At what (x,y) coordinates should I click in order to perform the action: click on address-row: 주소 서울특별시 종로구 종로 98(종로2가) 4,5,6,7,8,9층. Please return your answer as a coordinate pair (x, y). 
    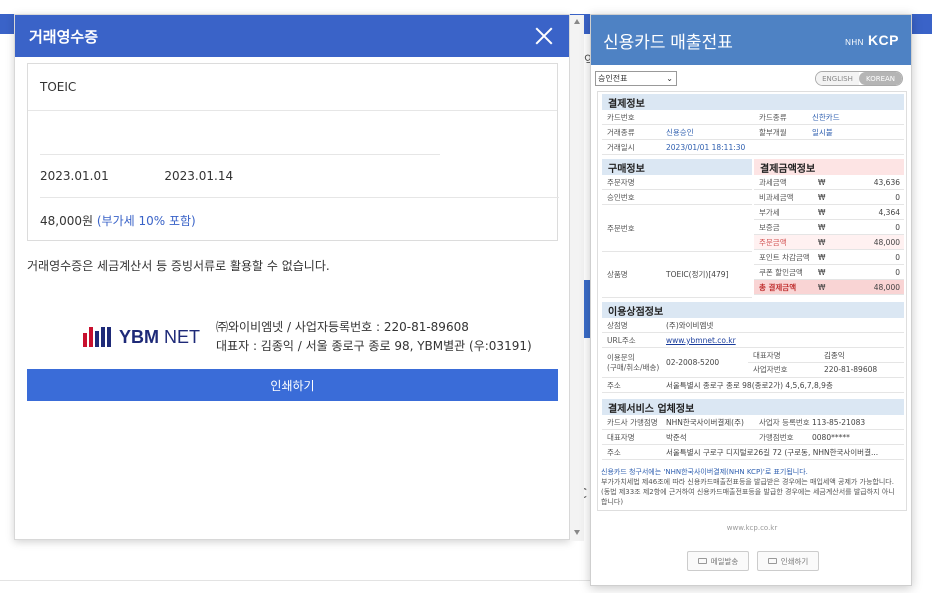
    Looking at the image, I should click on (753, 385).